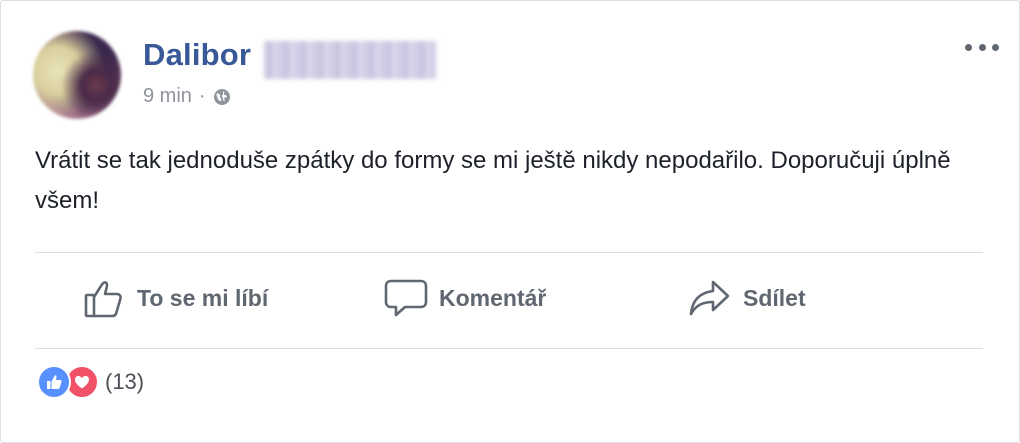  What do you see at coordinates (509, 252) in the screenshot?
I see `divider-top` at bounding box center [509, 252].